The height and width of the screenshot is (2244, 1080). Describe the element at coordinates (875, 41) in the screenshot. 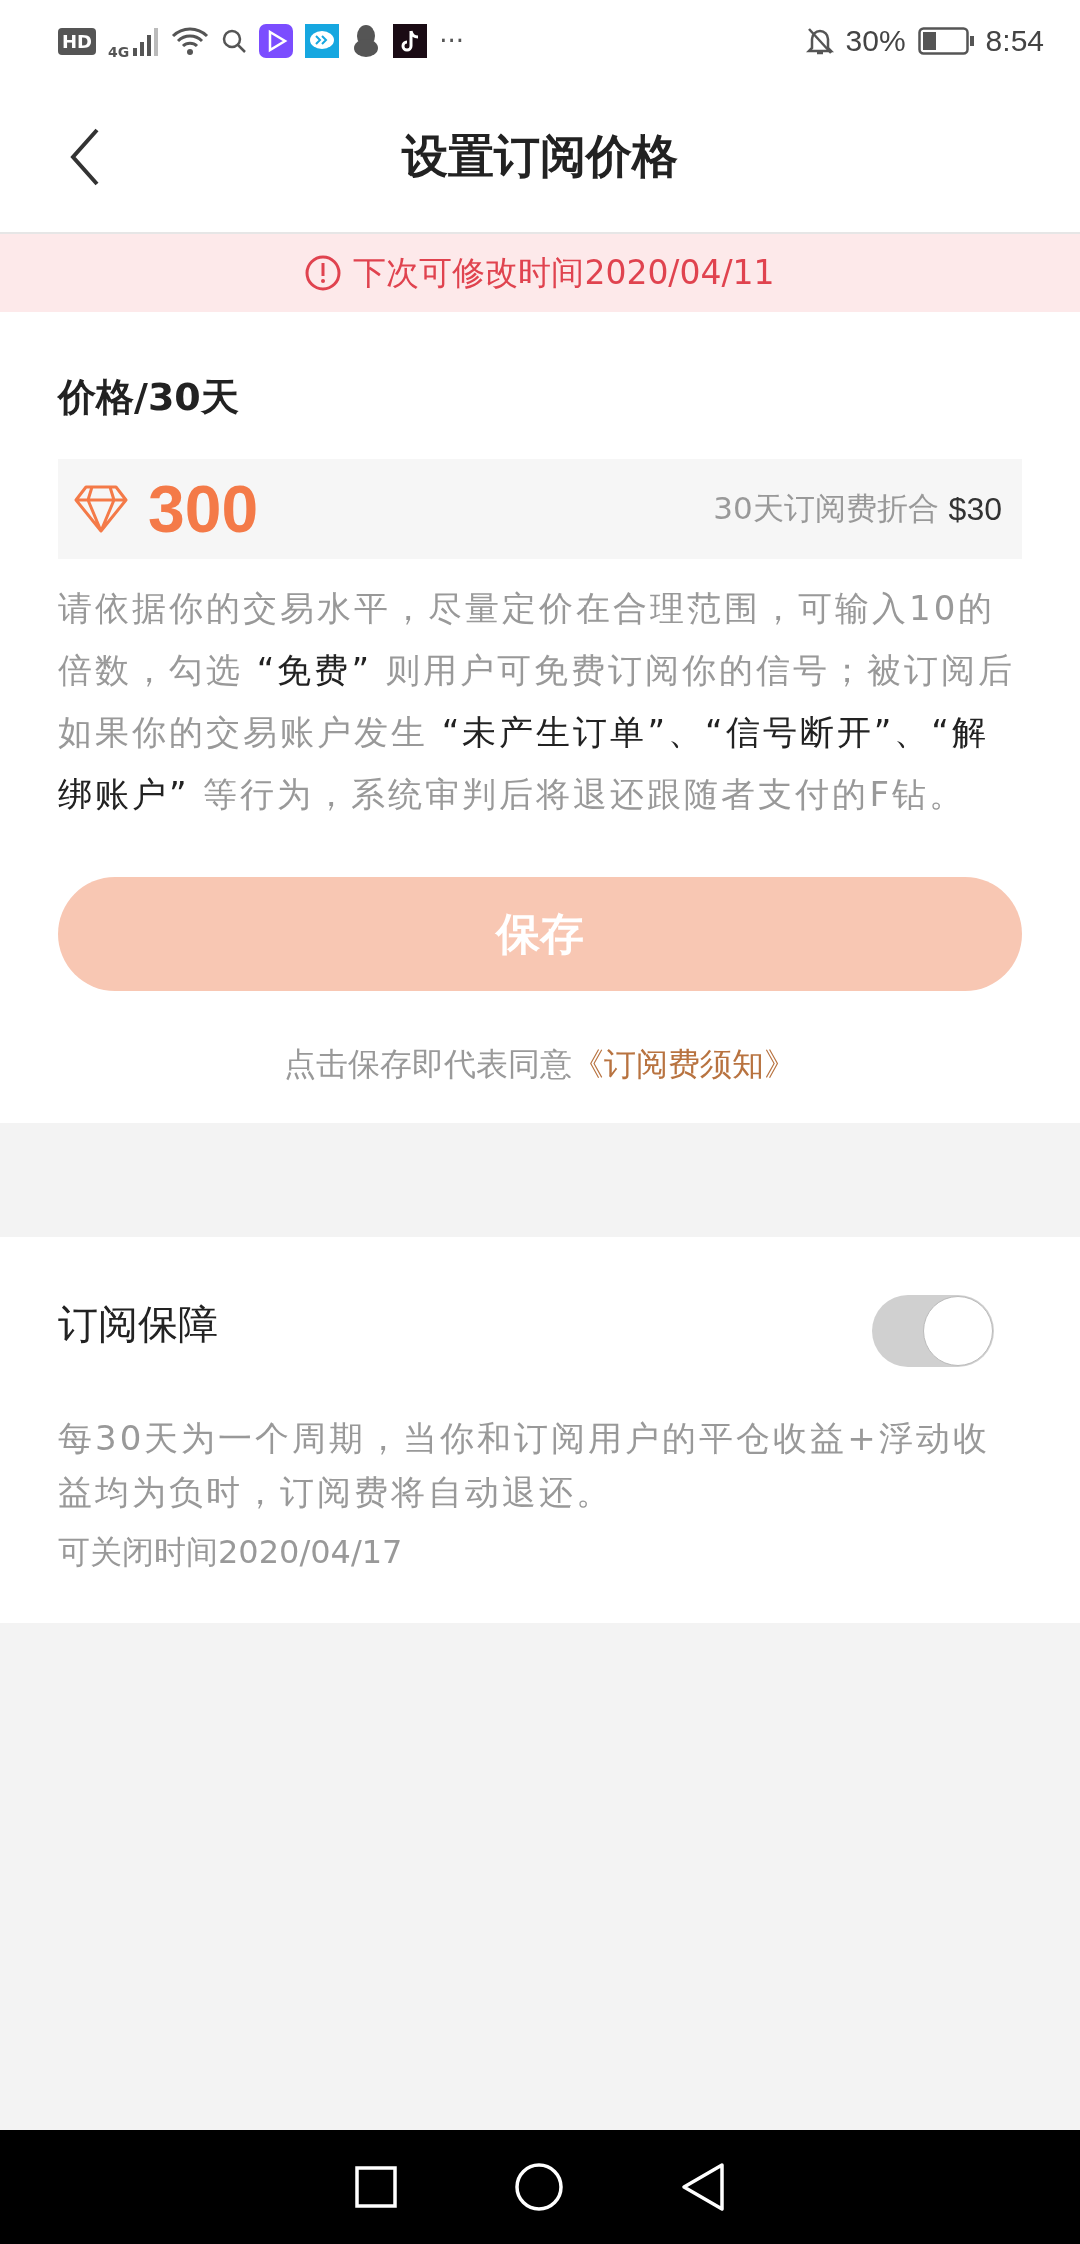

I see `battery-percent: 30%` at that location.